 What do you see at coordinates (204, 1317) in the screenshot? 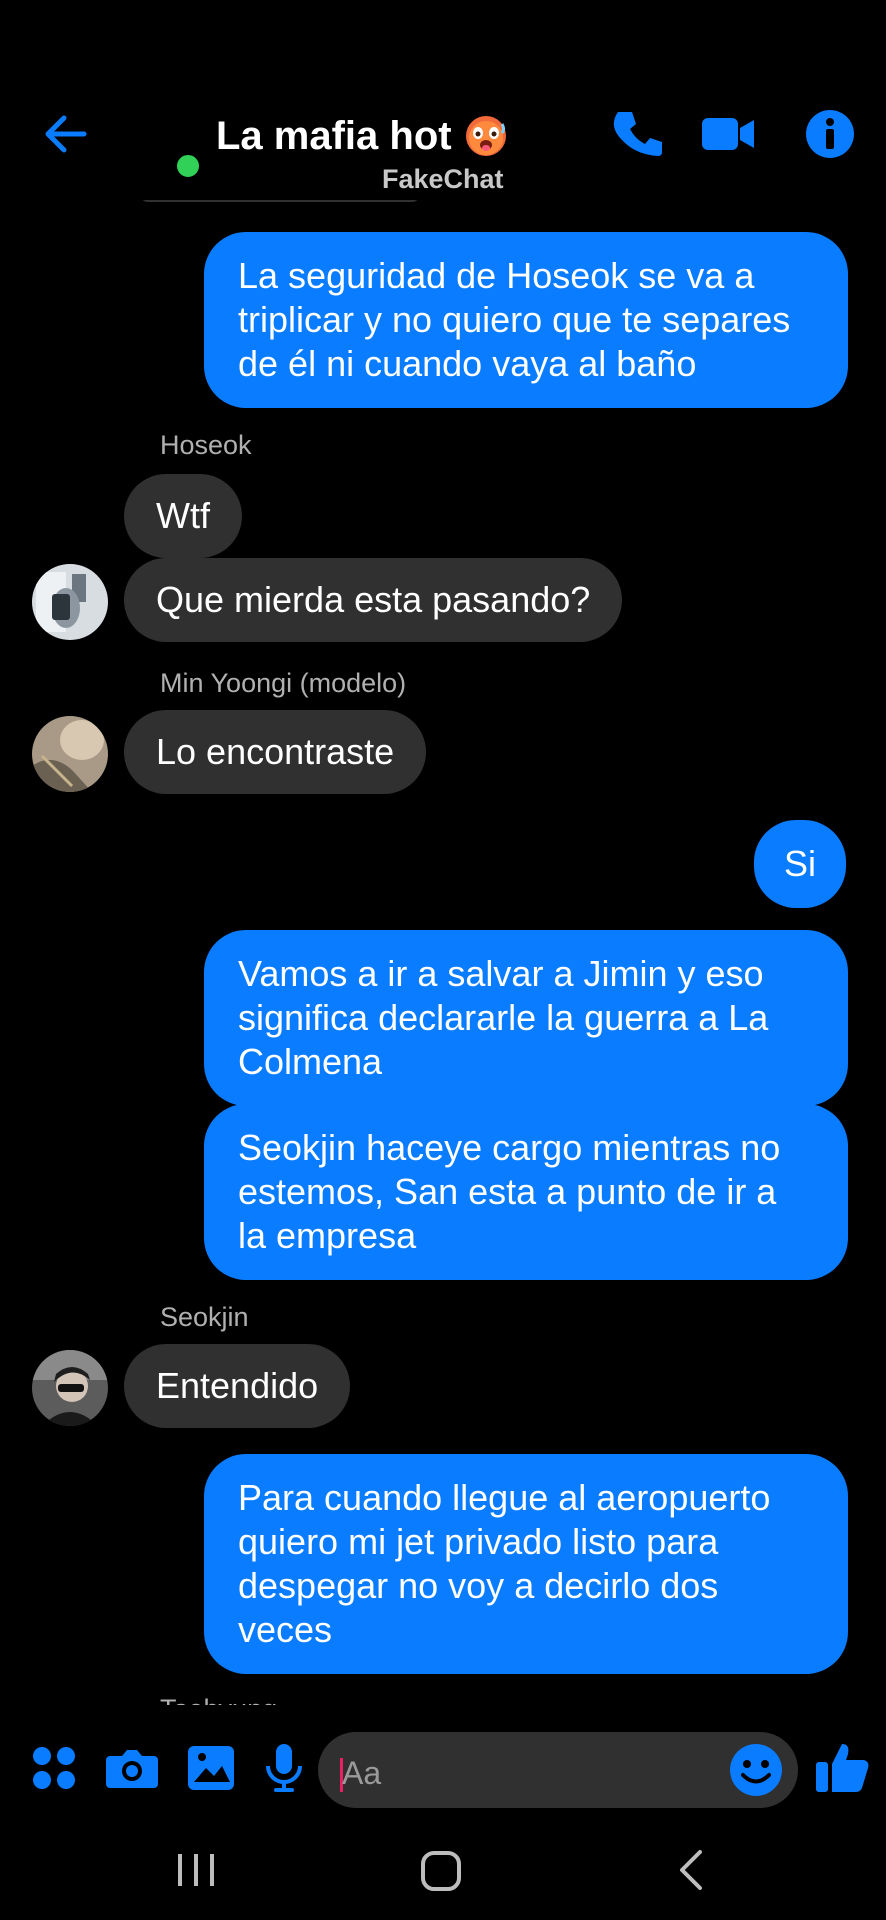
I see `sender-name: Seokjin` at bounding box center [204, 1317].